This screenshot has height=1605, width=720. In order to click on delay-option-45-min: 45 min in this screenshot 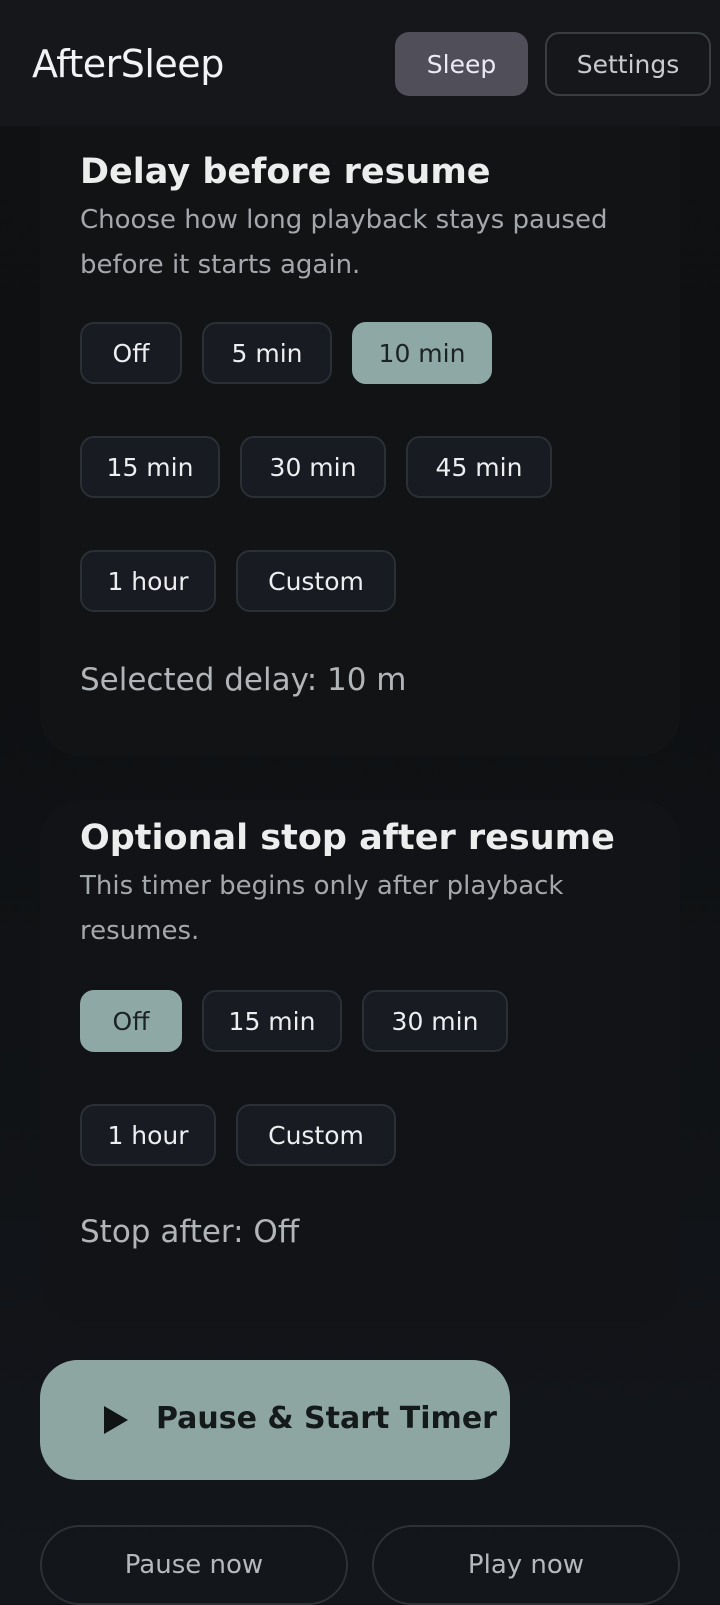, I will do `click(479, 467)`.